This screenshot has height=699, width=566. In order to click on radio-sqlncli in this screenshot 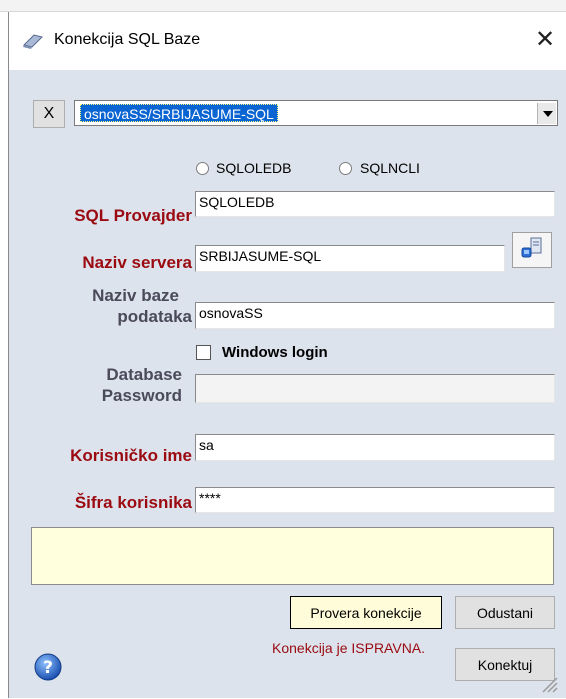, I will do `click(345, 168)`.